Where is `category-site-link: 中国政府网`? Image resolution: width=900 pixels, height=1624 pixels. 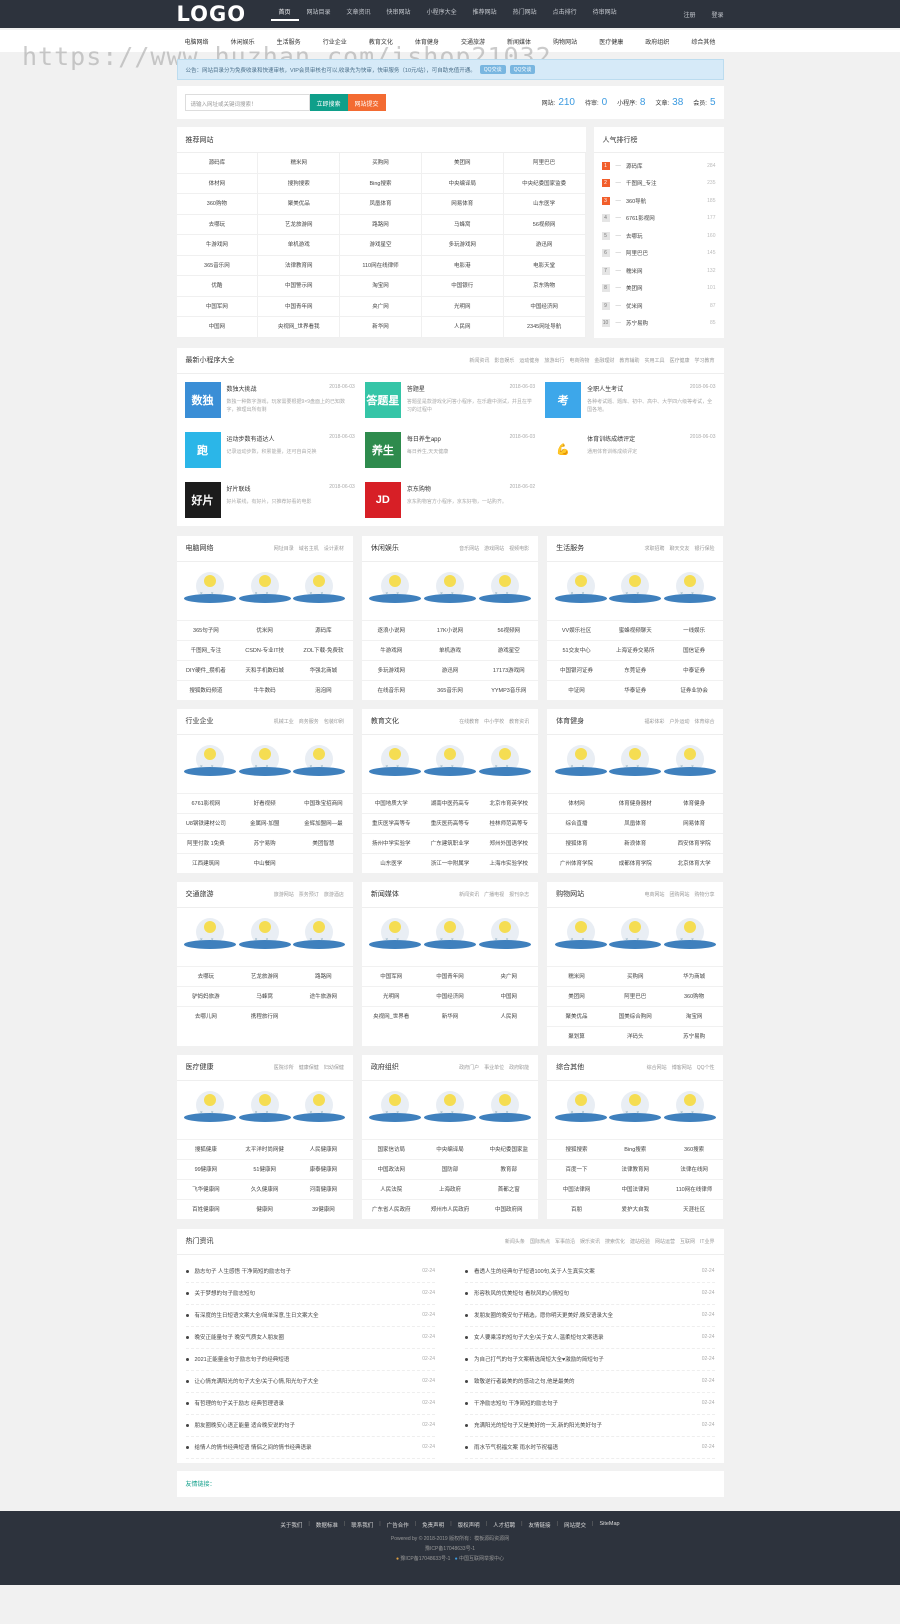 category-site-link: 中国政府网 is located at coordinates (509, 1208).